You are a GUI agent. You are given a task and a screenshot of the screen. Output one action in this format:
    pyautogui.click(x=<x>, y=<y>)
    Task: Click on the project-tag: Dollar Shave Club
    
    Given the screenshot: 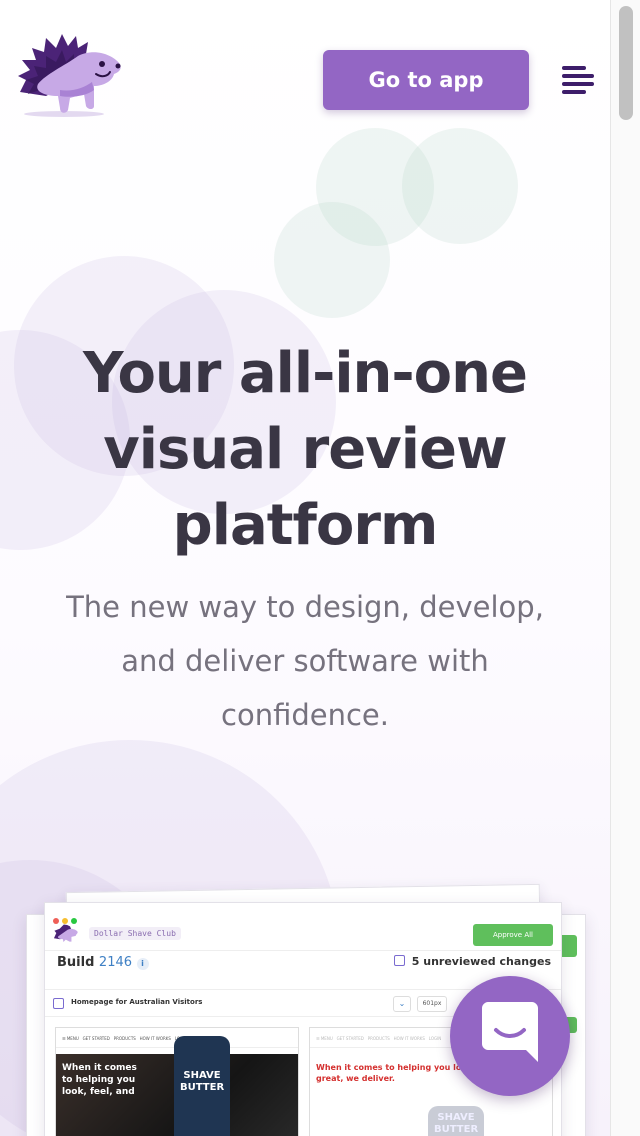 What is the action you would take?
    pyautogui.click(x=135, y=933)
    